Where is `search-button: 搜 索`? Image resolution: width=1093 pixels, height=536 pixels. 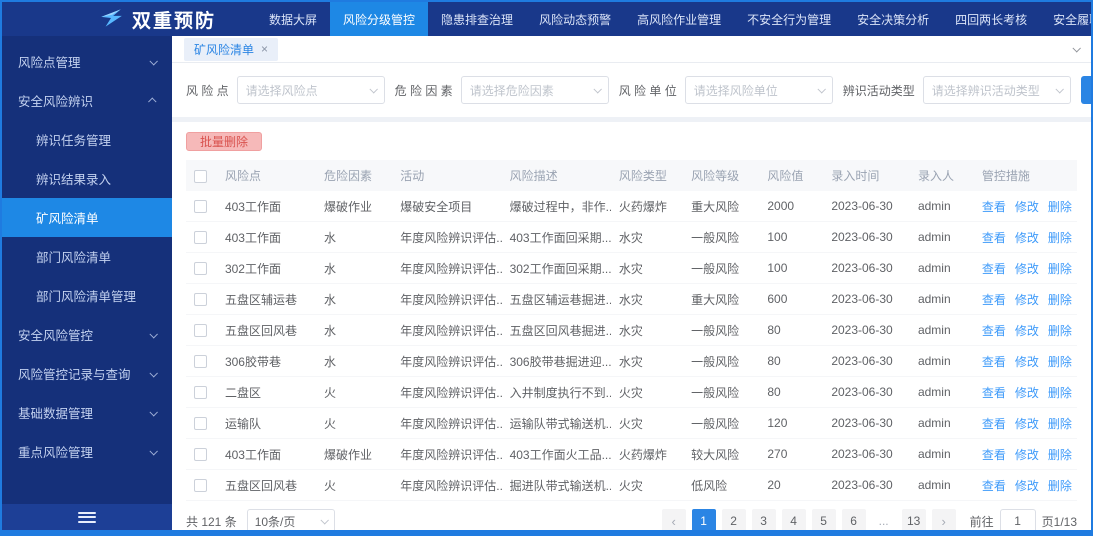 search-button: 搜 索 is located at coordinates (1085, 90).